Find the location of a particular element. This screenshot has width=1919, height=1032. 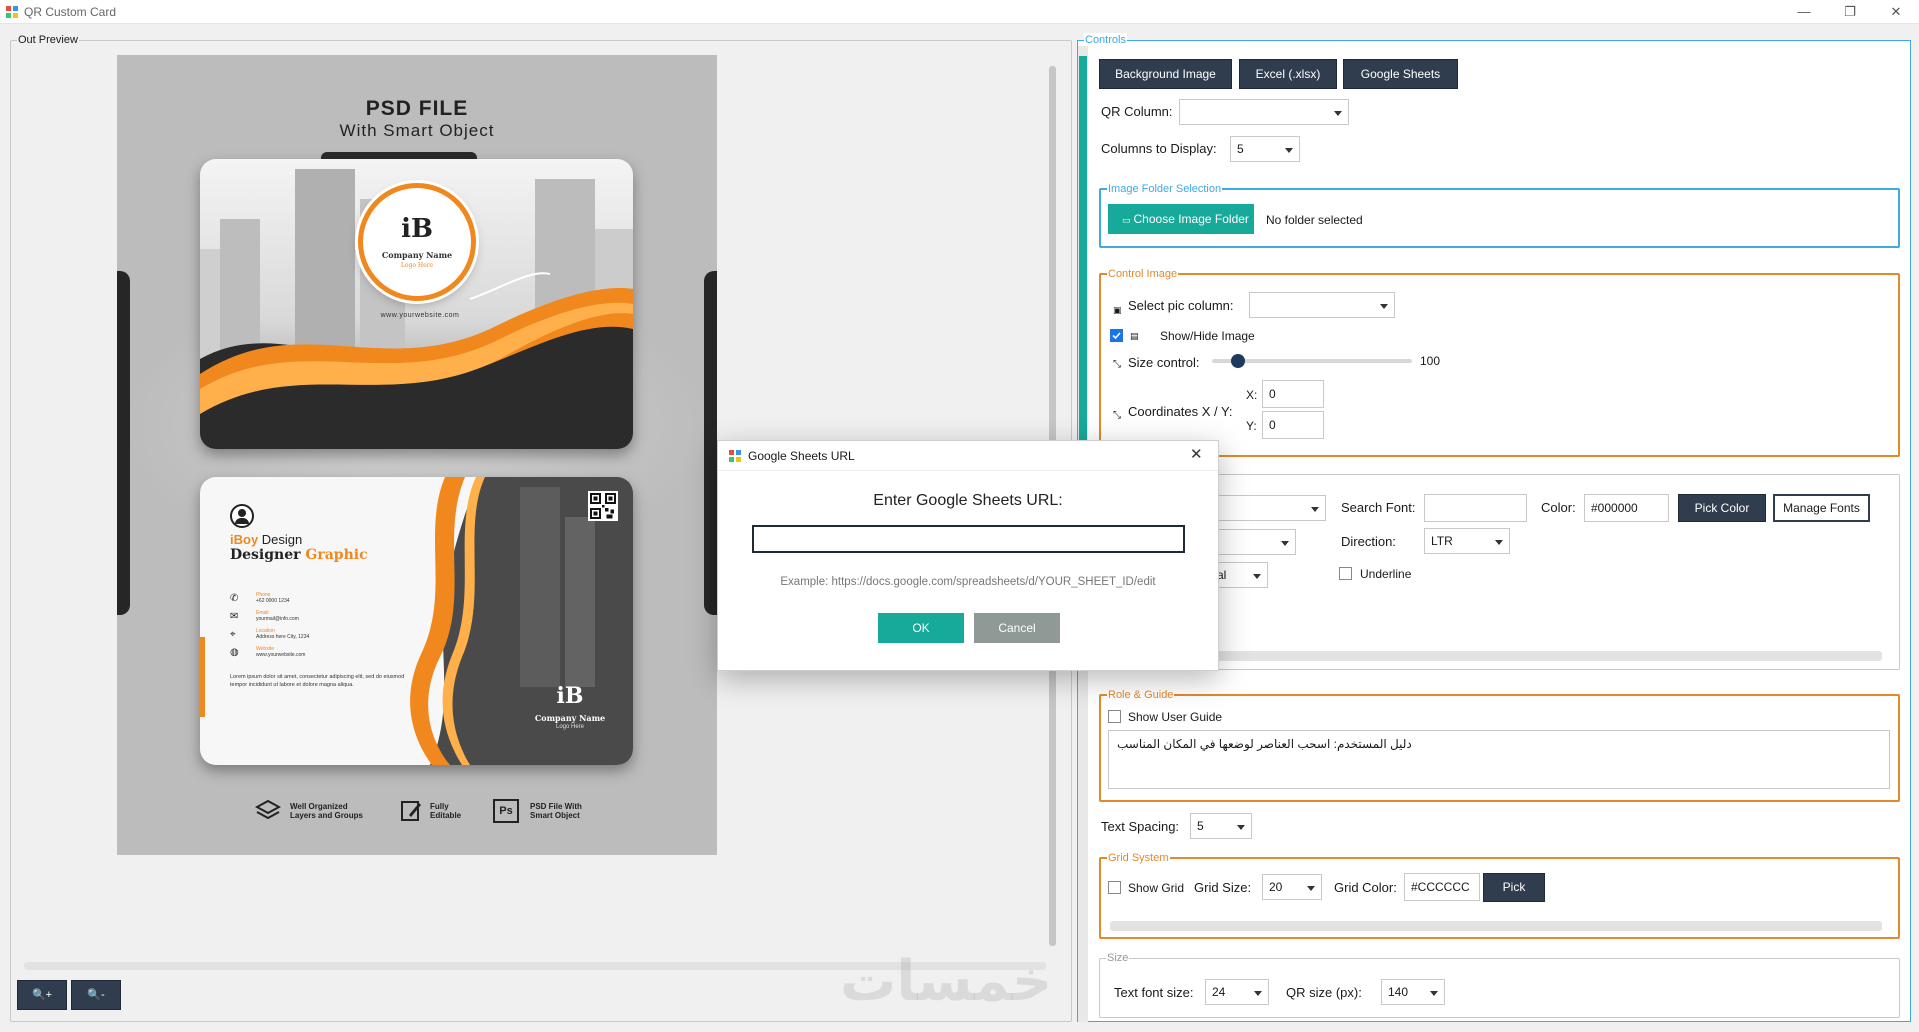

column-icon: ▣ is located at coordinates (1117, 310).